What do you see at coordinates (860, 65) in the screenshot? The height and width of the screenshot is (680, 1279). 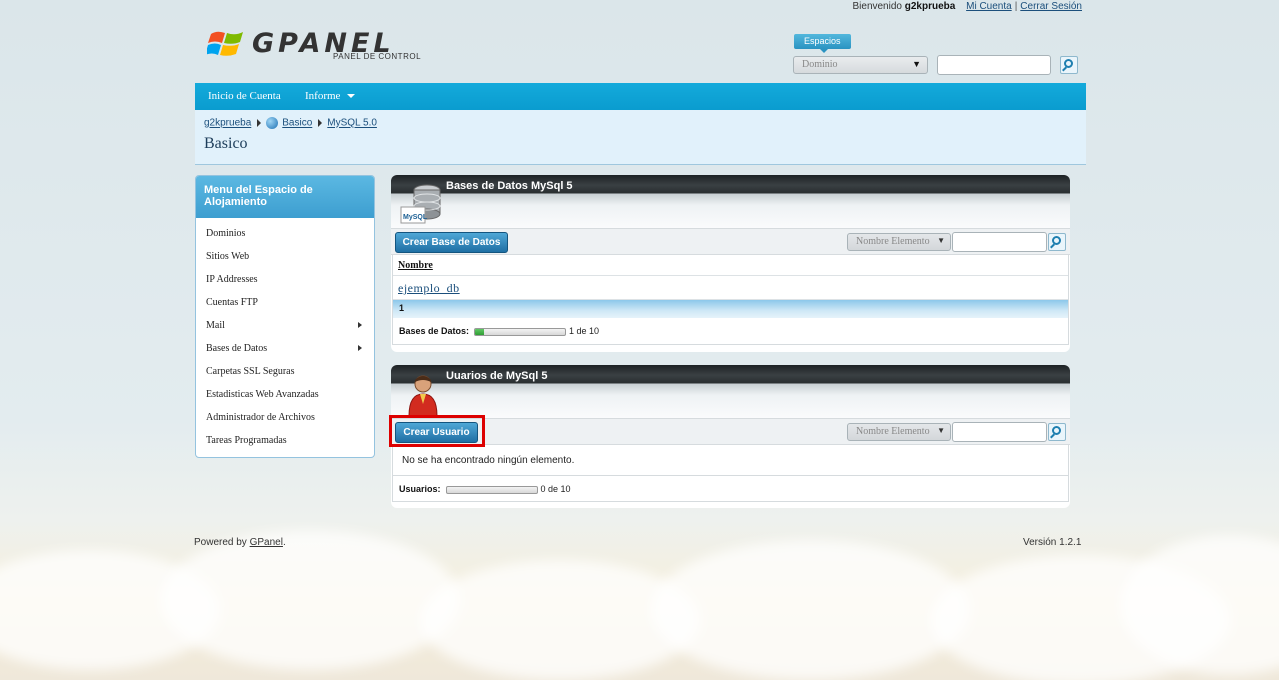 I see `domain-select: Dominio ▼` at bounding box center [860, 65].